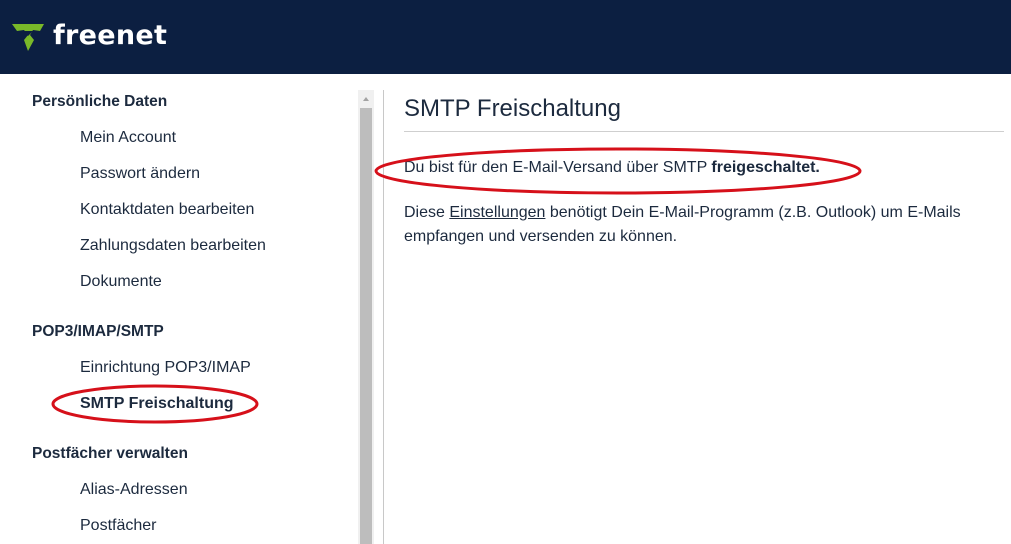  Describe the element at coordinates (134, 490) in the screenshot. I see `sidebar-item-alias-adressen: Alias-Adressen` at that location.